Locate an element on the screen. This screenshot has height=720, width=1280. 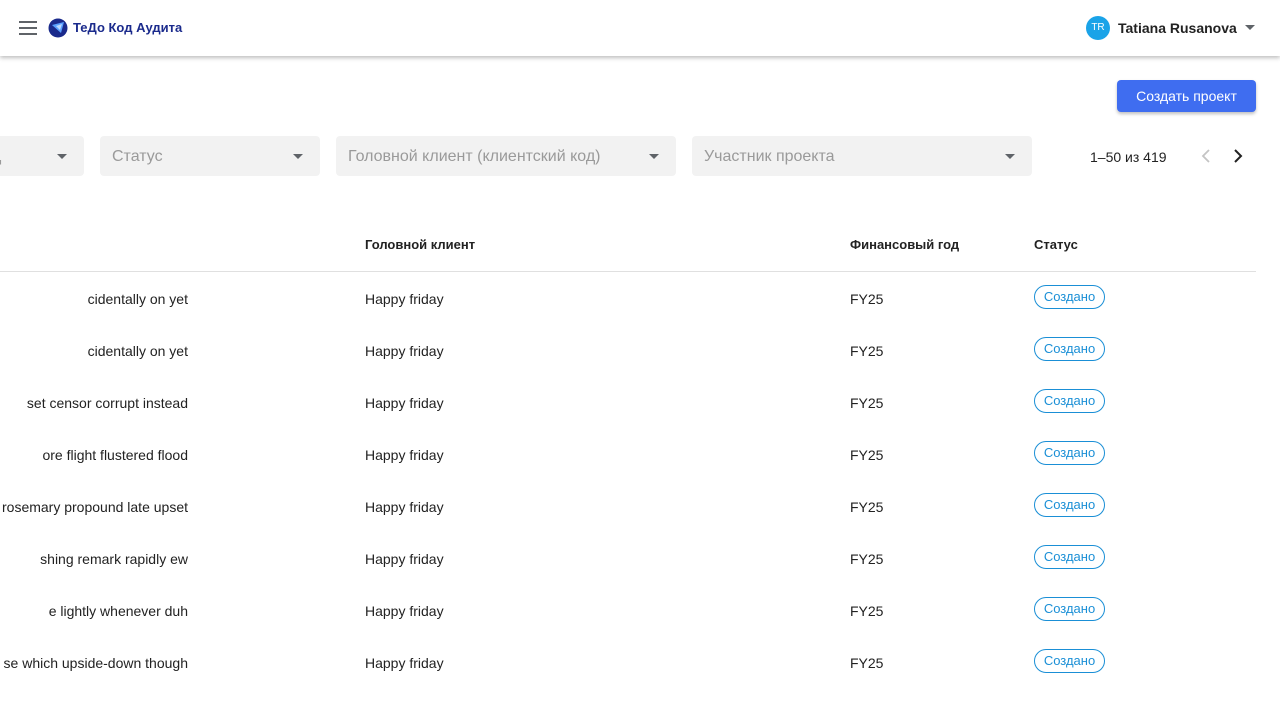
filter-label: Статус is located at coordinates (137, 156).